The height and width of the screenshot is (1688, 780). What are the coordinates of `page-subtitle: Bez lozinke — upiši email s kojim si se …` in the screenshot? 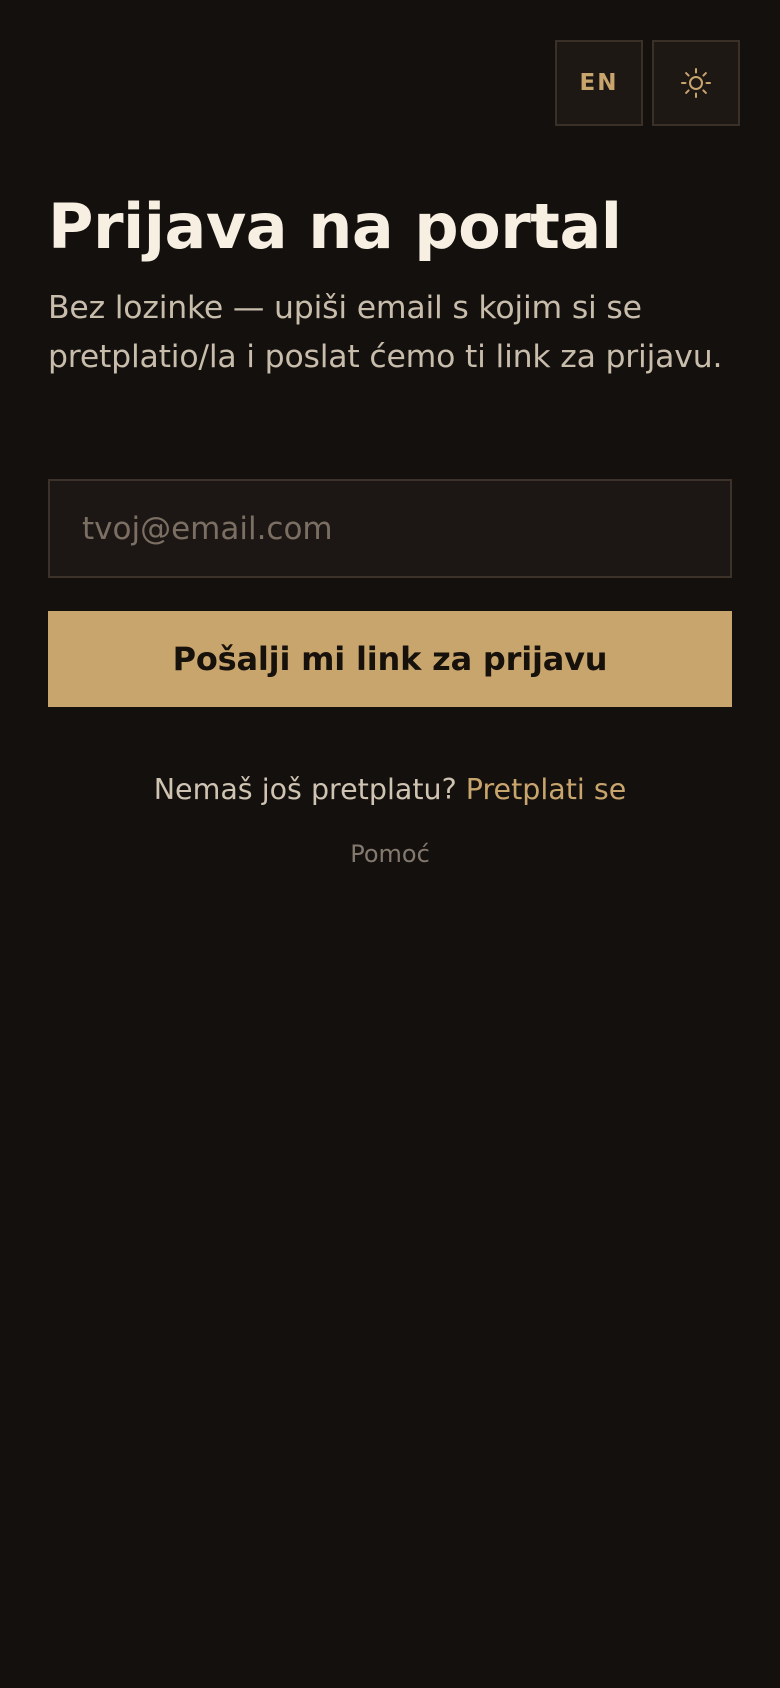 It's located at (385, 332).